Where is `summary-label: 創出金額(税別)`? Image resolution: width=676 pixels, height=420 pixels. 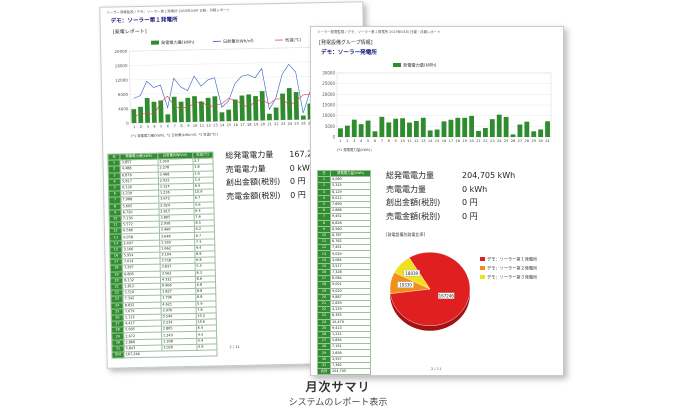
summary-label: 創出金額(税別) is located at coordinates (253, 182).